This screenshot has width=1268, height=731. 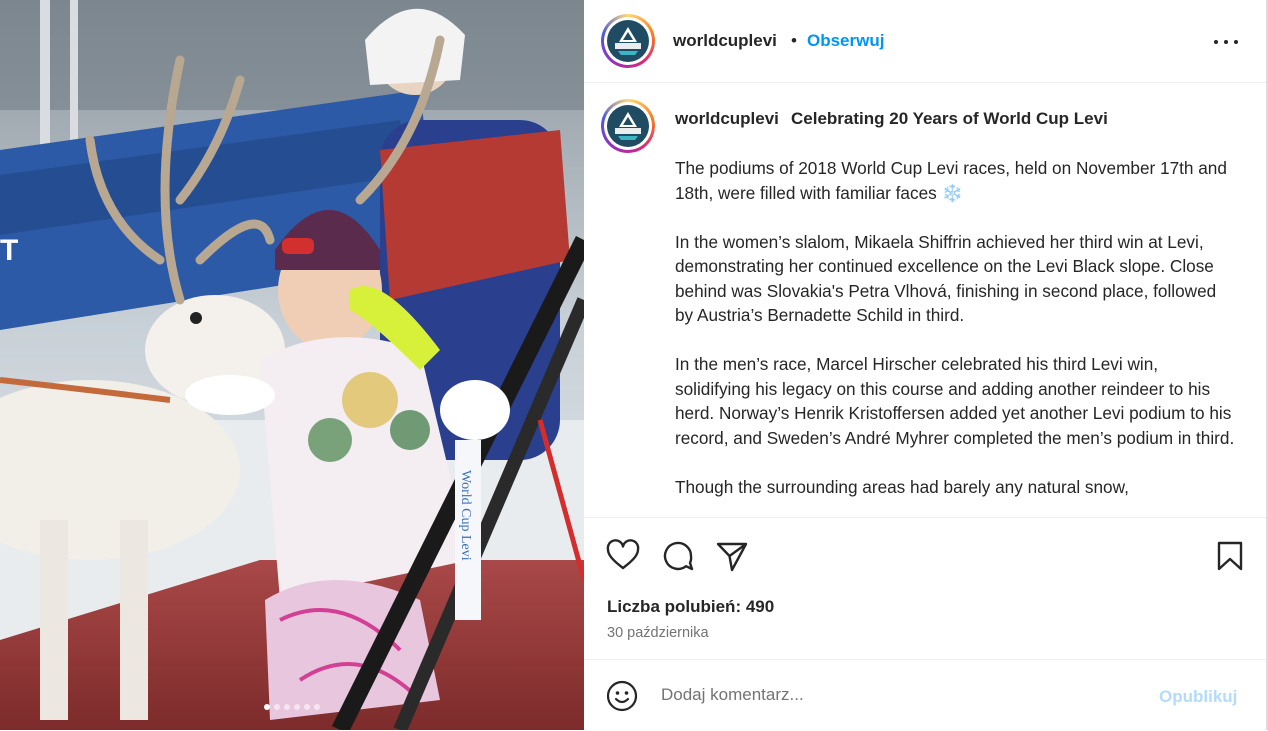 I want to click on emoji-icon, so click(x=622, y=696).